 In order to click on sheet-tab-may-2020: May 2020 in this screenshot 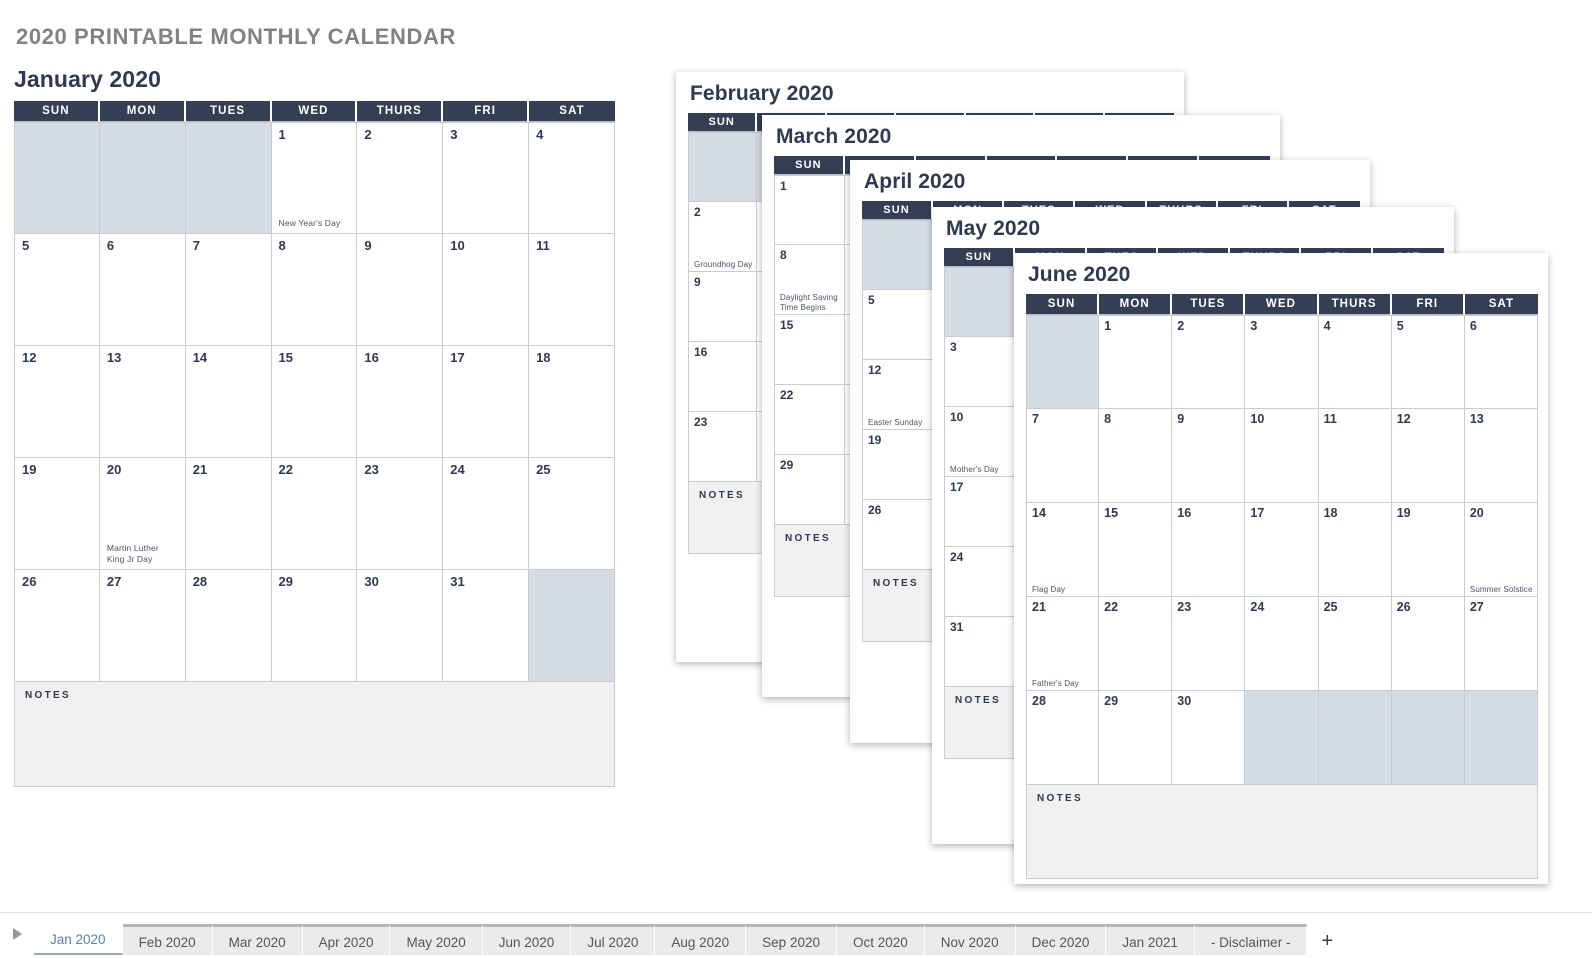, I will do `click(436, 939)`.